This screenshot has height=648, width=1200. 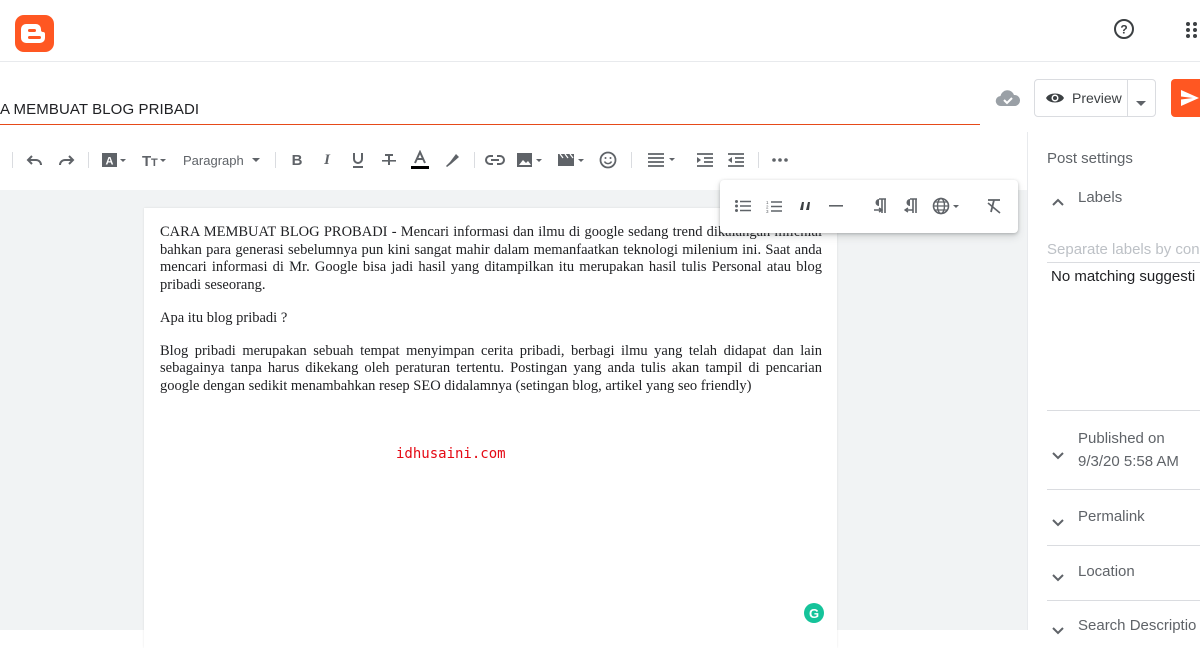 I want to click on preview-label: Preview, so click(x=1097, y=98).